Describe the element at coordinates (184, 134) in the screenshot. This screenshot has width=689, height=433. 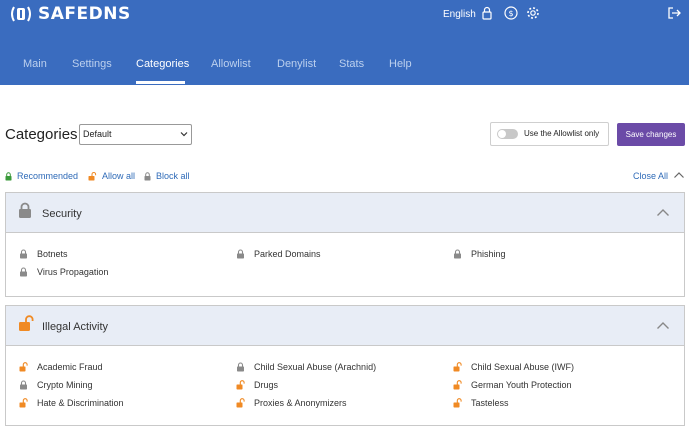
I see `chevron-down-icon` at that location.